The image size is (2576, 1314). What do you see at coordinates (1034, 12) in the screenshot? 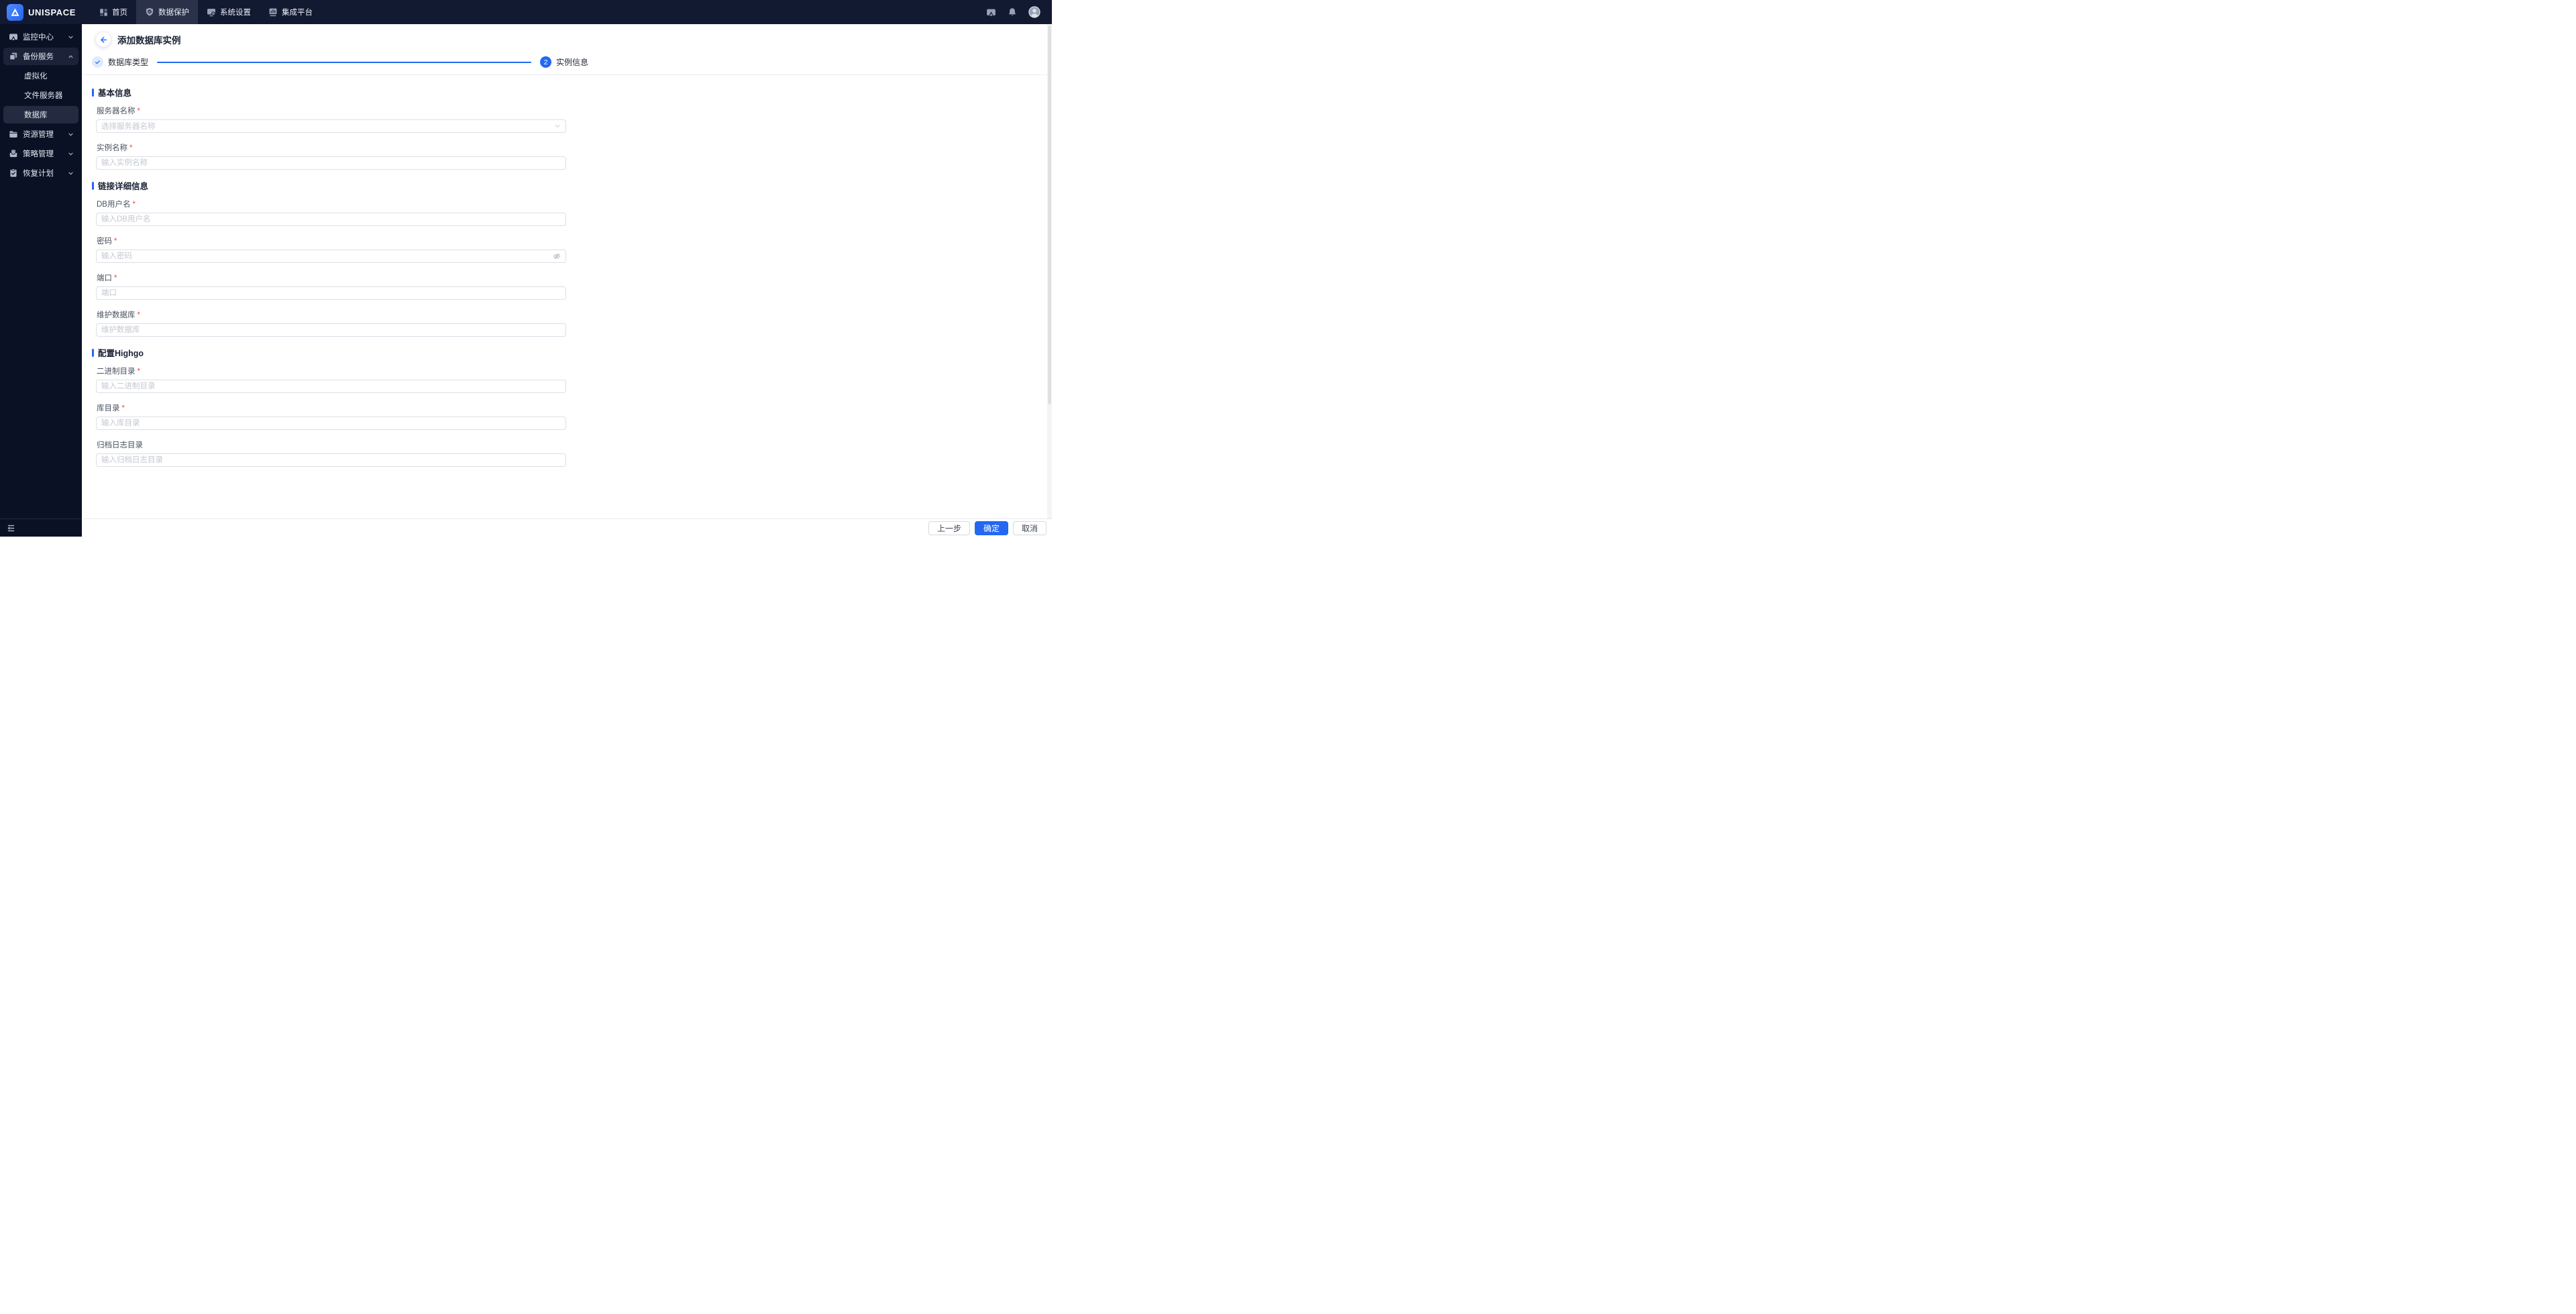
I see `avatar` at bounding box center [1034, 12].